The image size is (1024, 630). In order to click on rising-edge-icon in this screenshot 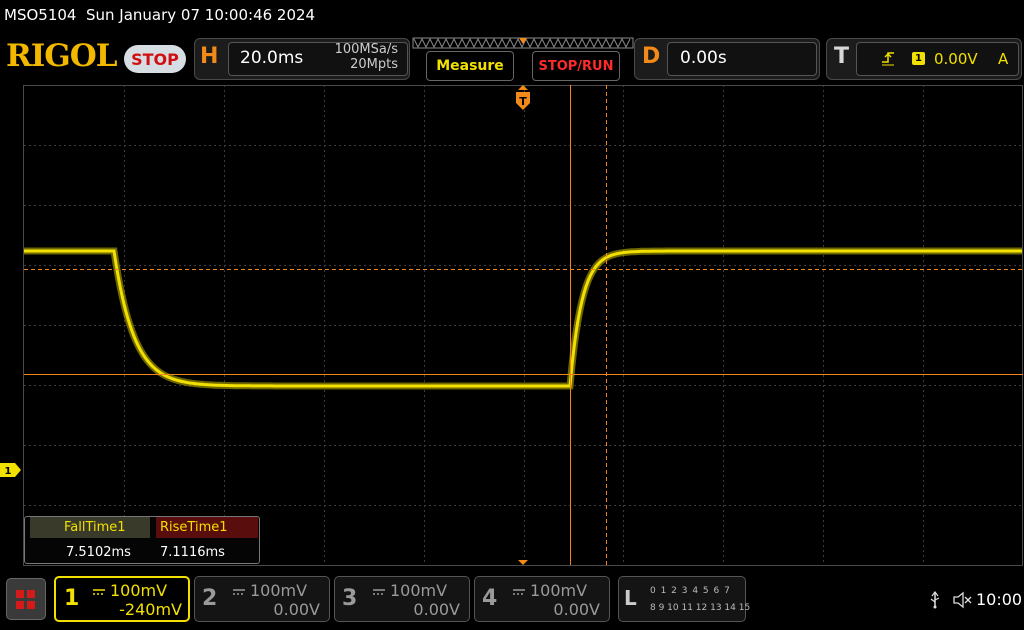, I will do `click(888, 59)`.